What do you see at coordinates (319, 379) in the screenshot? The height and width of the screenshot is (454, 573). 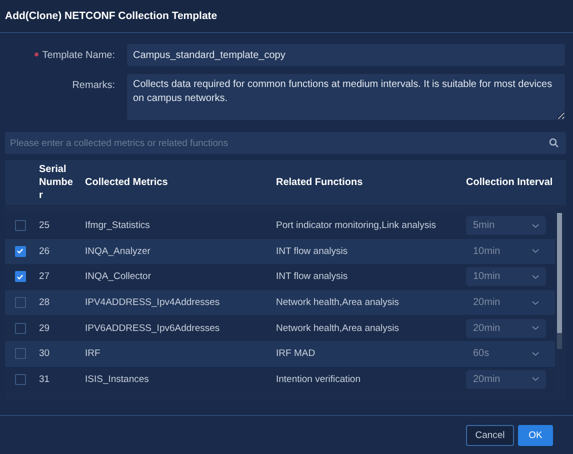 I see `table-cell-text: Intention verification` at bounding box center [319, 379].